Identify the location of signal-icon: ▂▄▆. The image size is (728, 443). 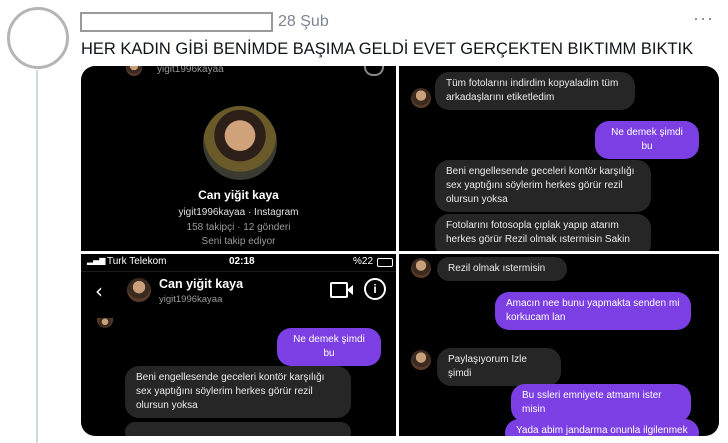
(96, 260).